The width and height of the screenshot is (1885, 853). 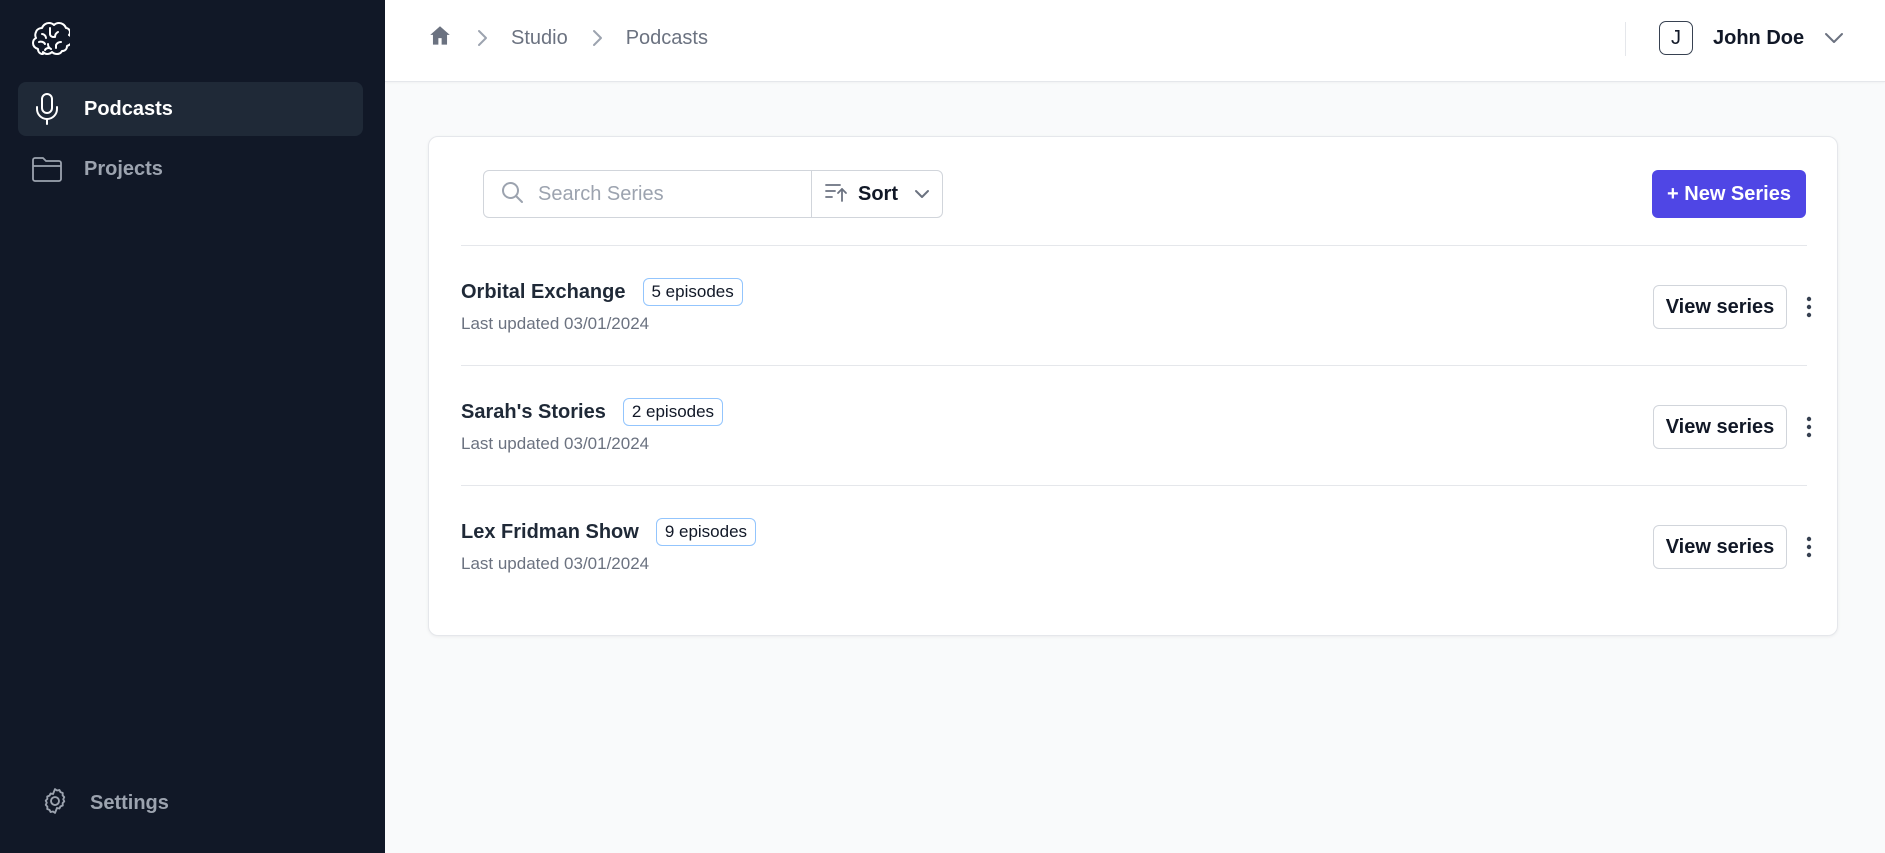 I want to click on user-name: John Doe, so click(x=1759, y=37).